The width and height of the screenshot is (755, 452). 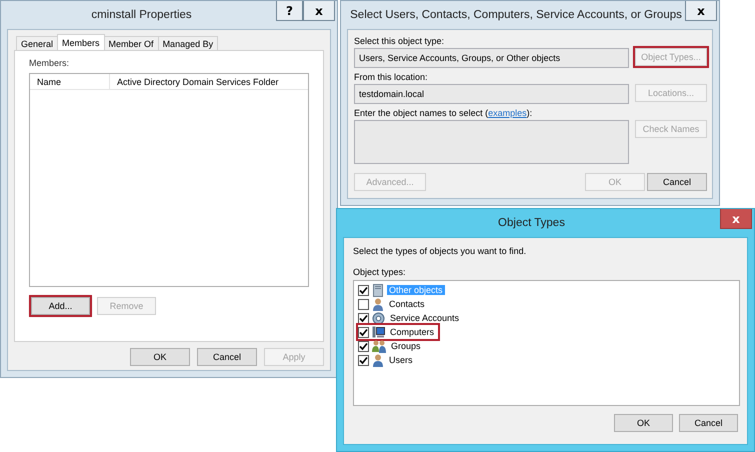 What do you see at coordinates (491, 142) in the screenshot?
I see `object-names-field` at bounding box center [491, 142].